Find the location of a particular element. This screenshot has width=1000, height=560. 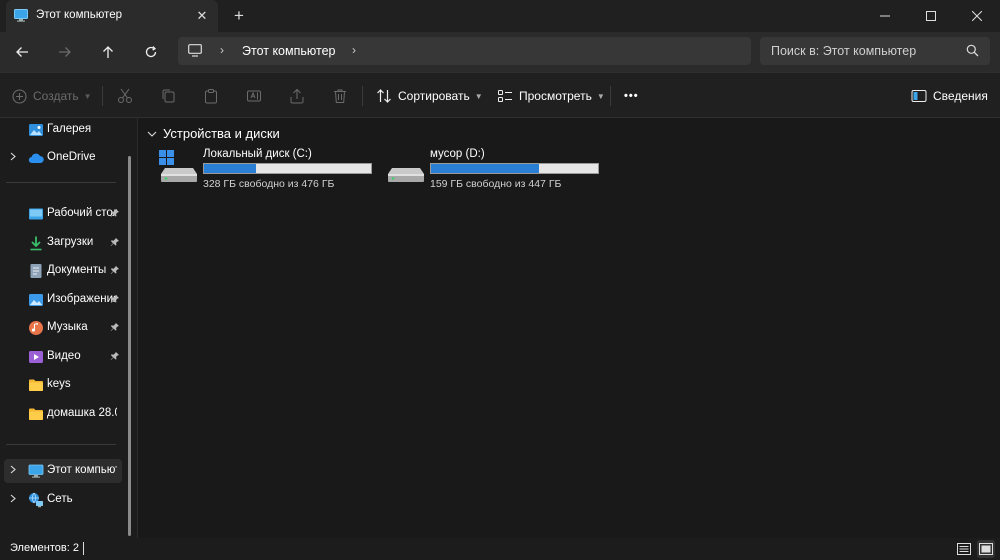

sidebar-item-label: Документы is located at coordinates (77, 270).